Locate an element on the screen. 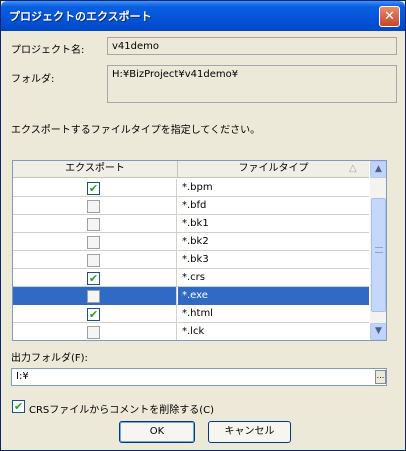 This screenshot has width=406, height=451. table-row: ✔ *.html is located at coordinates (191, 314).